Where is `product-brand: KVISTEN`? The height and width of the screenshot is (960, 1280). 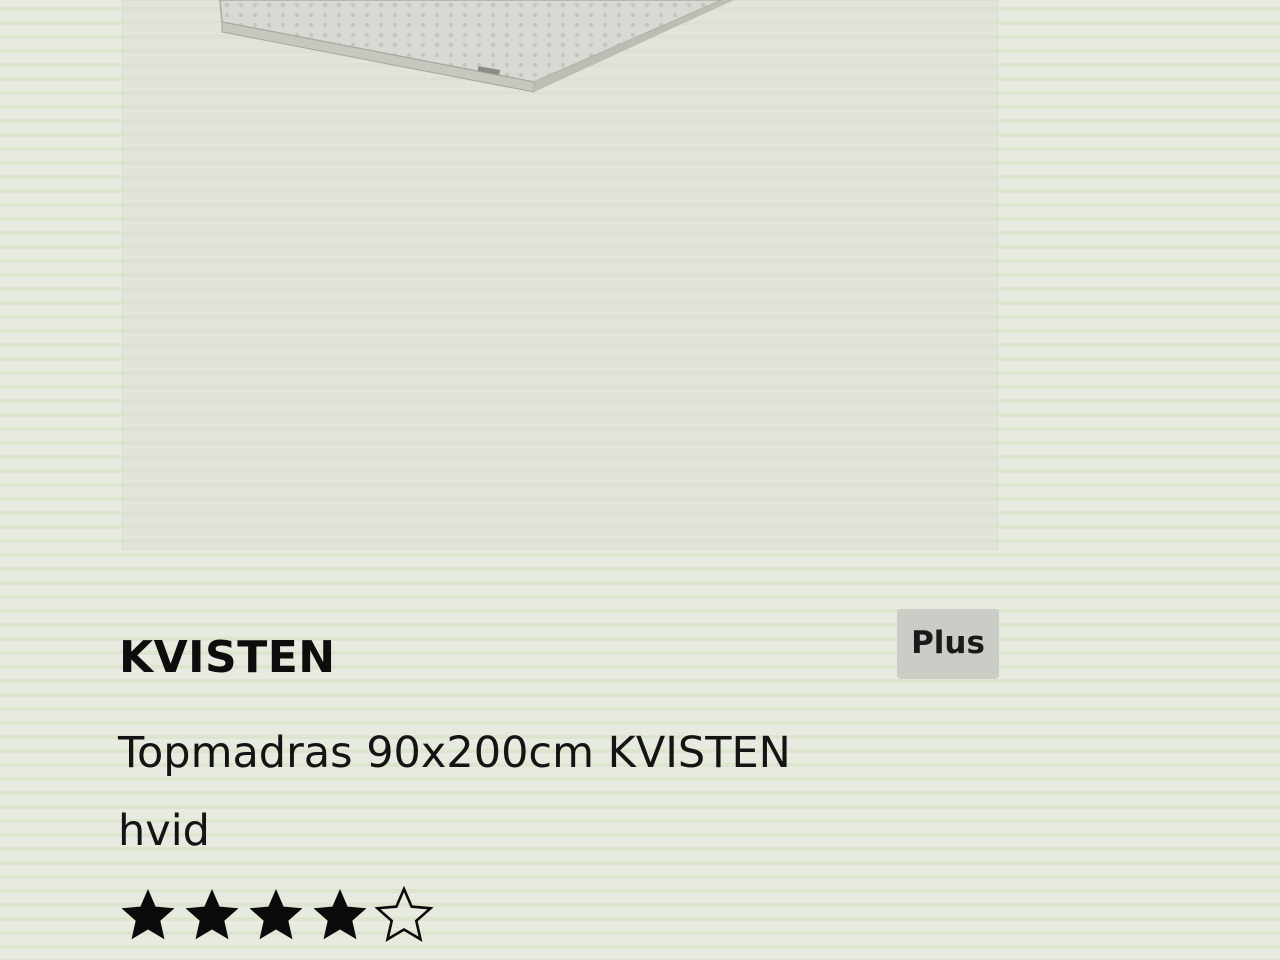
product-brand: KVISTEN is located at coordinates (227, 657).